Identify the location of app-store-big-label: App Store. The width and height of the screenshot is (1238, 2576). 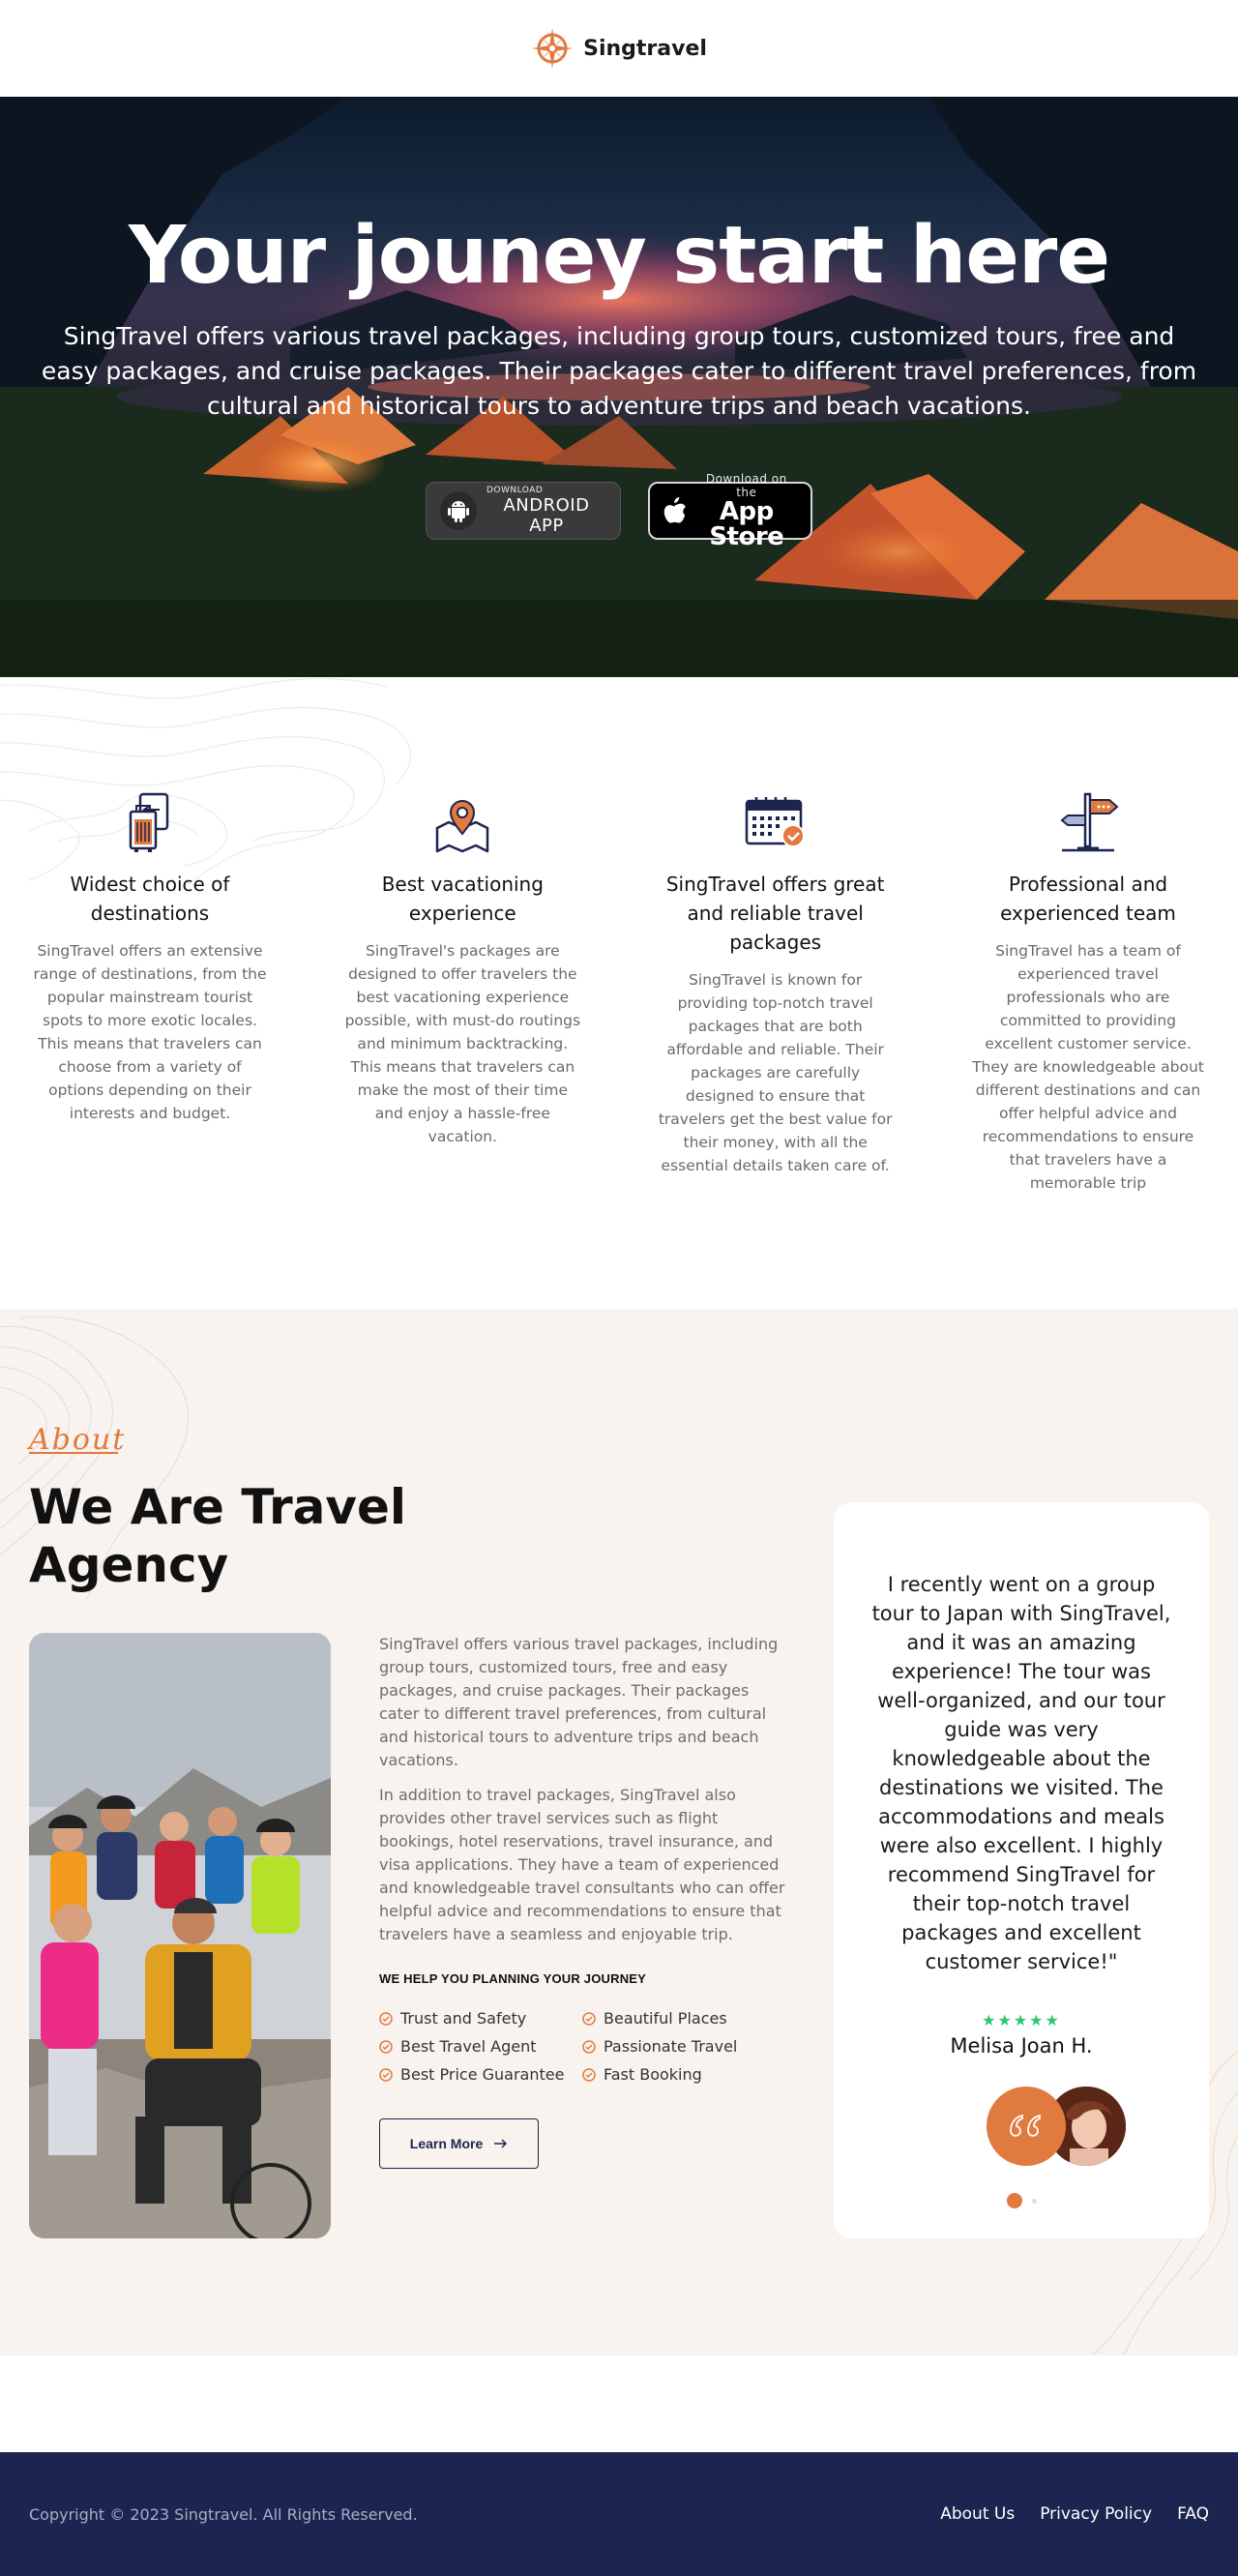
(746, 524).